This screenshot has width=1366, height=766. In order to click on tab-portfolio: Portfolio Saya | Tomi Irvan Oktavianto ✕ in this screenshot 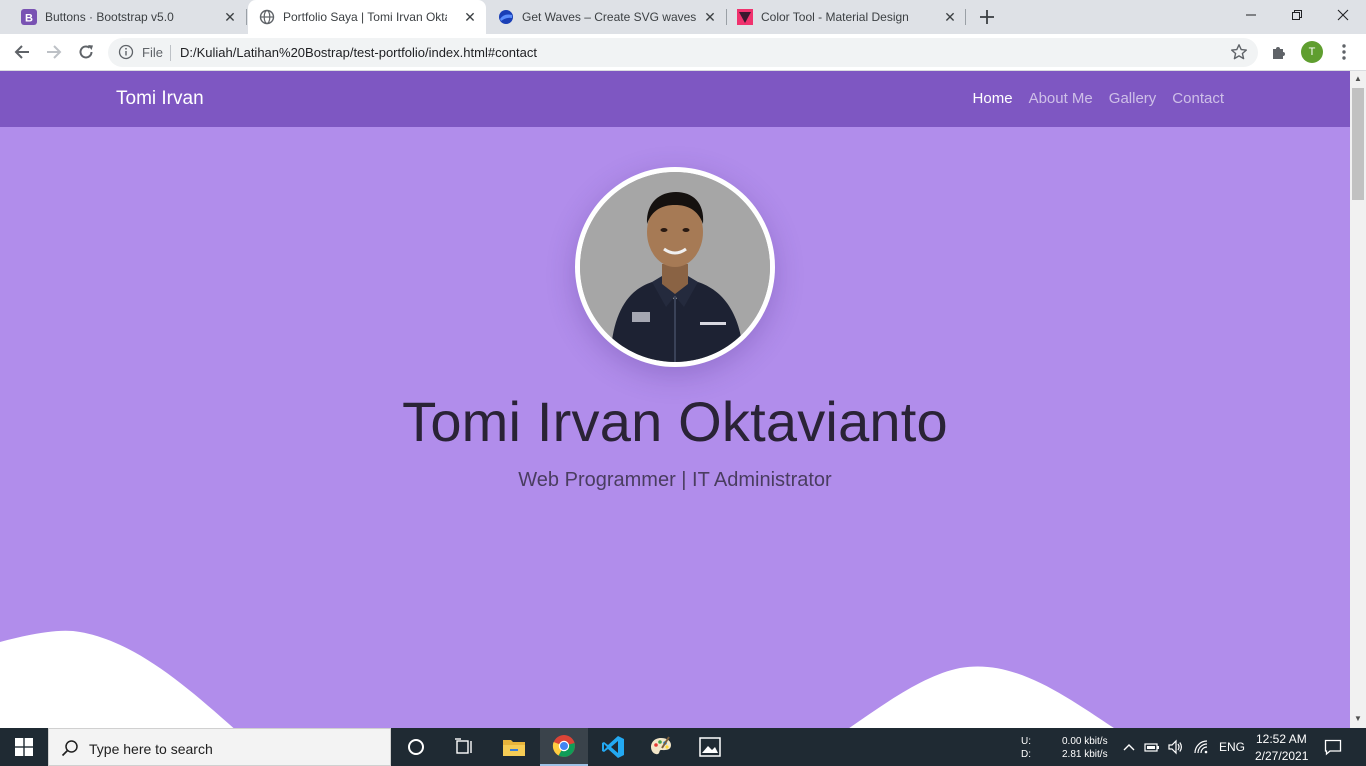, I will do `click(367, 17)`.